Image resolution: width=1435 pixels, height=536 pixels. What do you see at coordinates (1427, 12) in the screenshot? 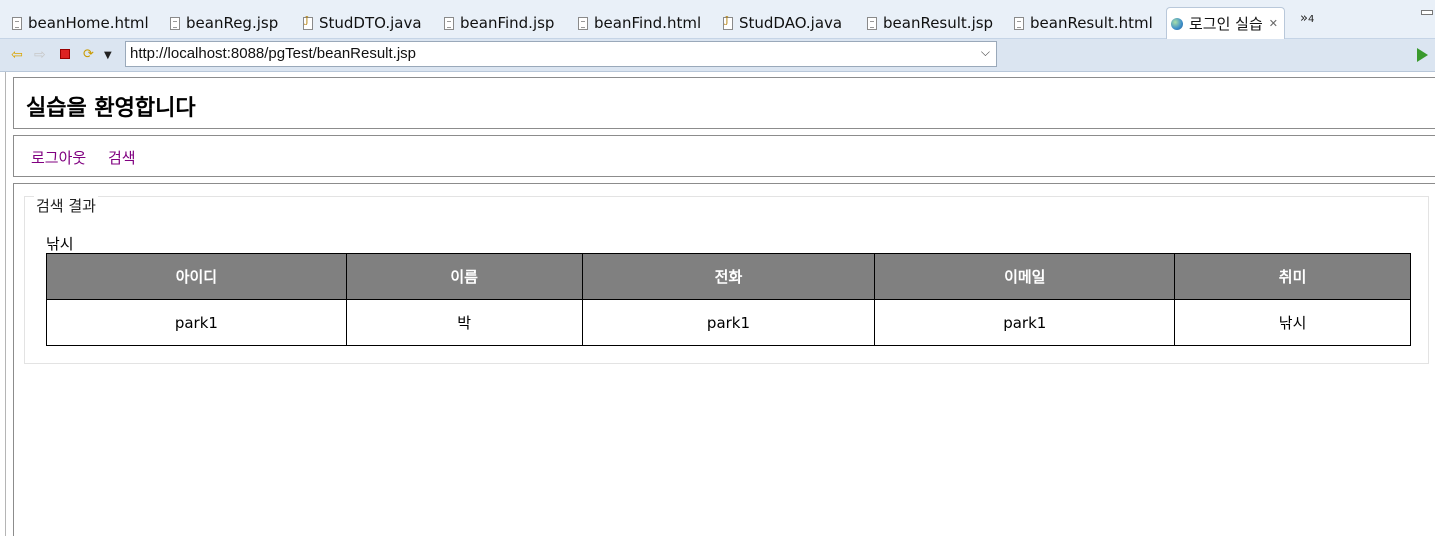
I see `minimize-icon` at bounding box center [1427, 12].